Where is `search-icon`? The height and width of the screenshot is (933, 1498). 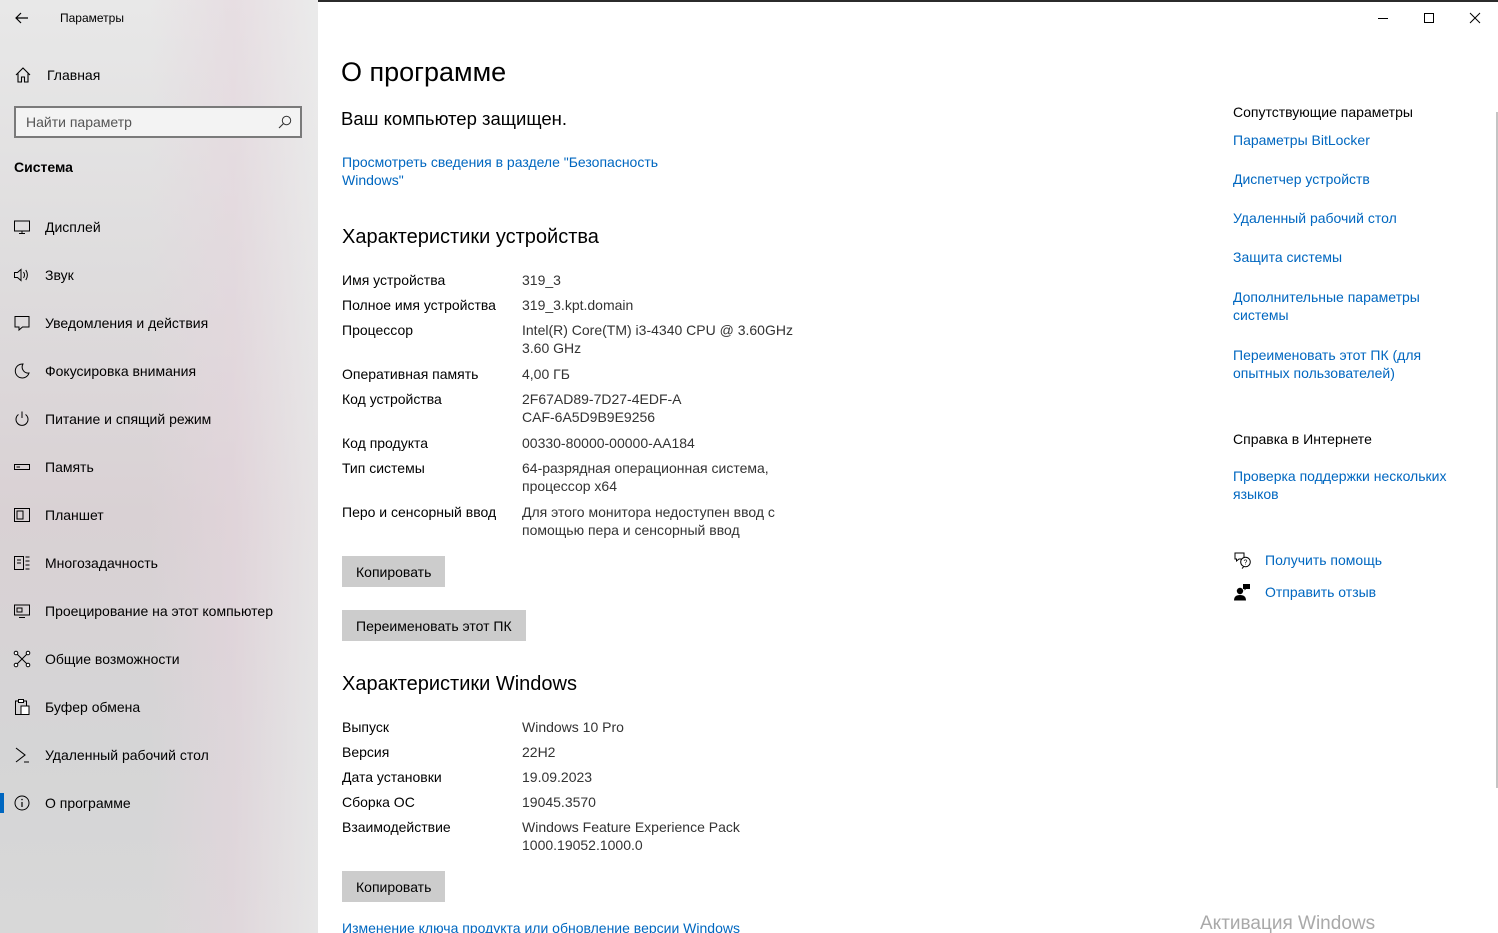 search-icon is located at coordinates (285, 122).